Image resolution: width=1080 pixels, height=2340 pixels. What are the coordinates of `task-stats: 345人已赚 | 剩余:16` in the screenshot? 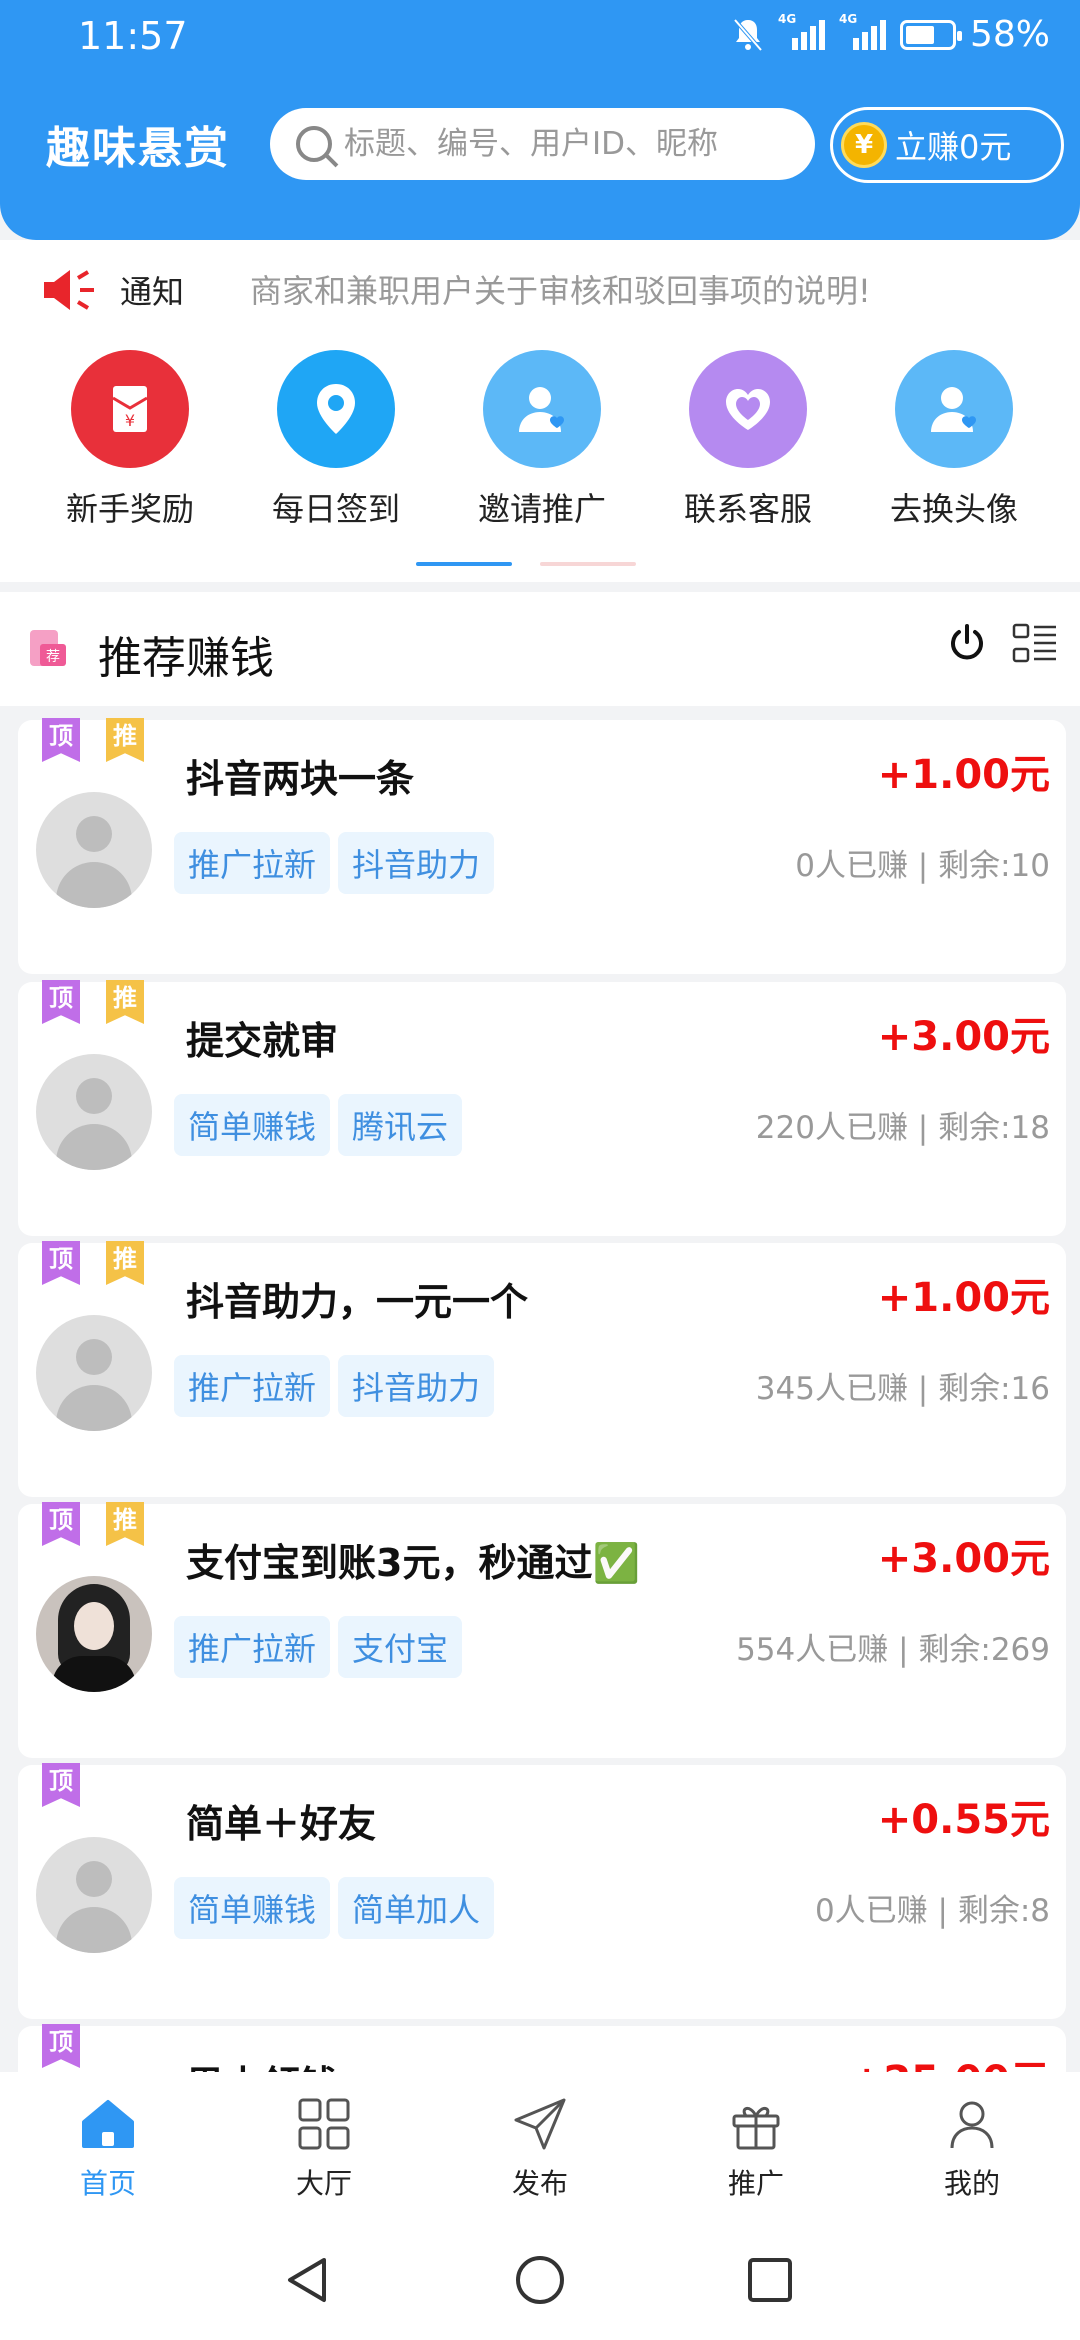 It's located at (902, 1389).